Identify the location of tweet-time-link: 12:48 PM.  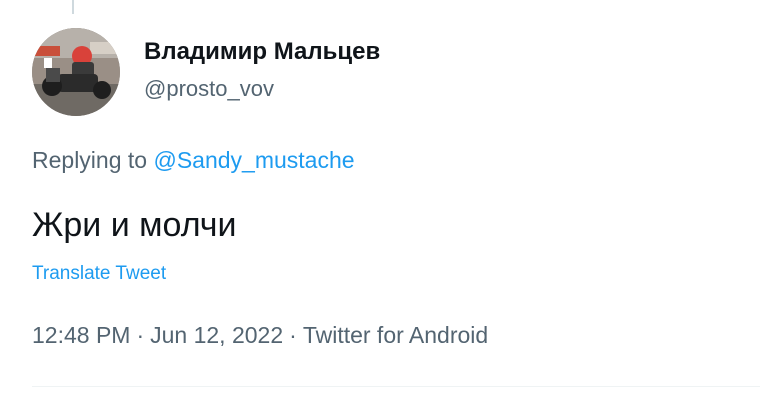
(81, 335).